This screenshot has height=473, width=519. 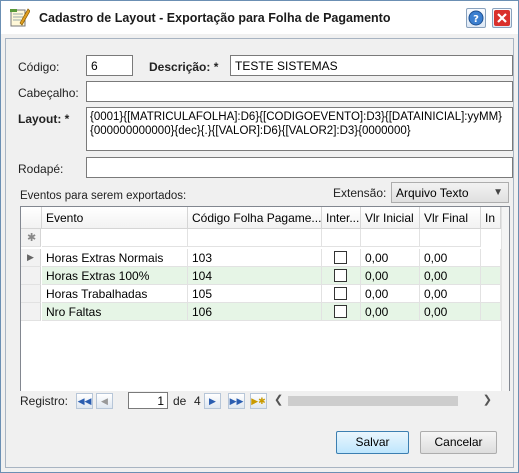 I want to click on cabecalho-label: Cabeçalho:, so click(x=48, y=93).